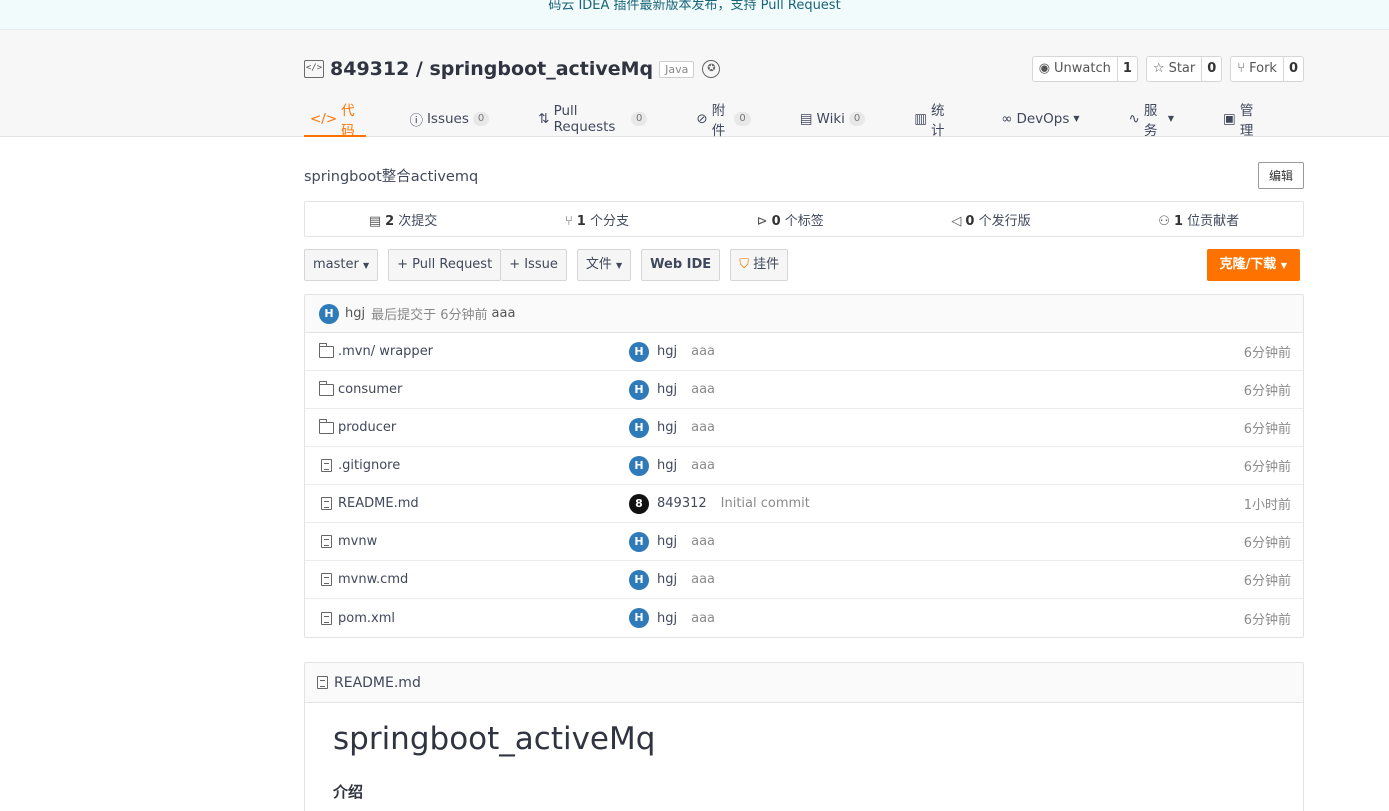 This screenshot has height=811, width=1389. What do you see at coordinates (1267, 69) in the screenshot?
I see `fork-button: ⑂ Fork 0` at bounding box center [1267, 69].